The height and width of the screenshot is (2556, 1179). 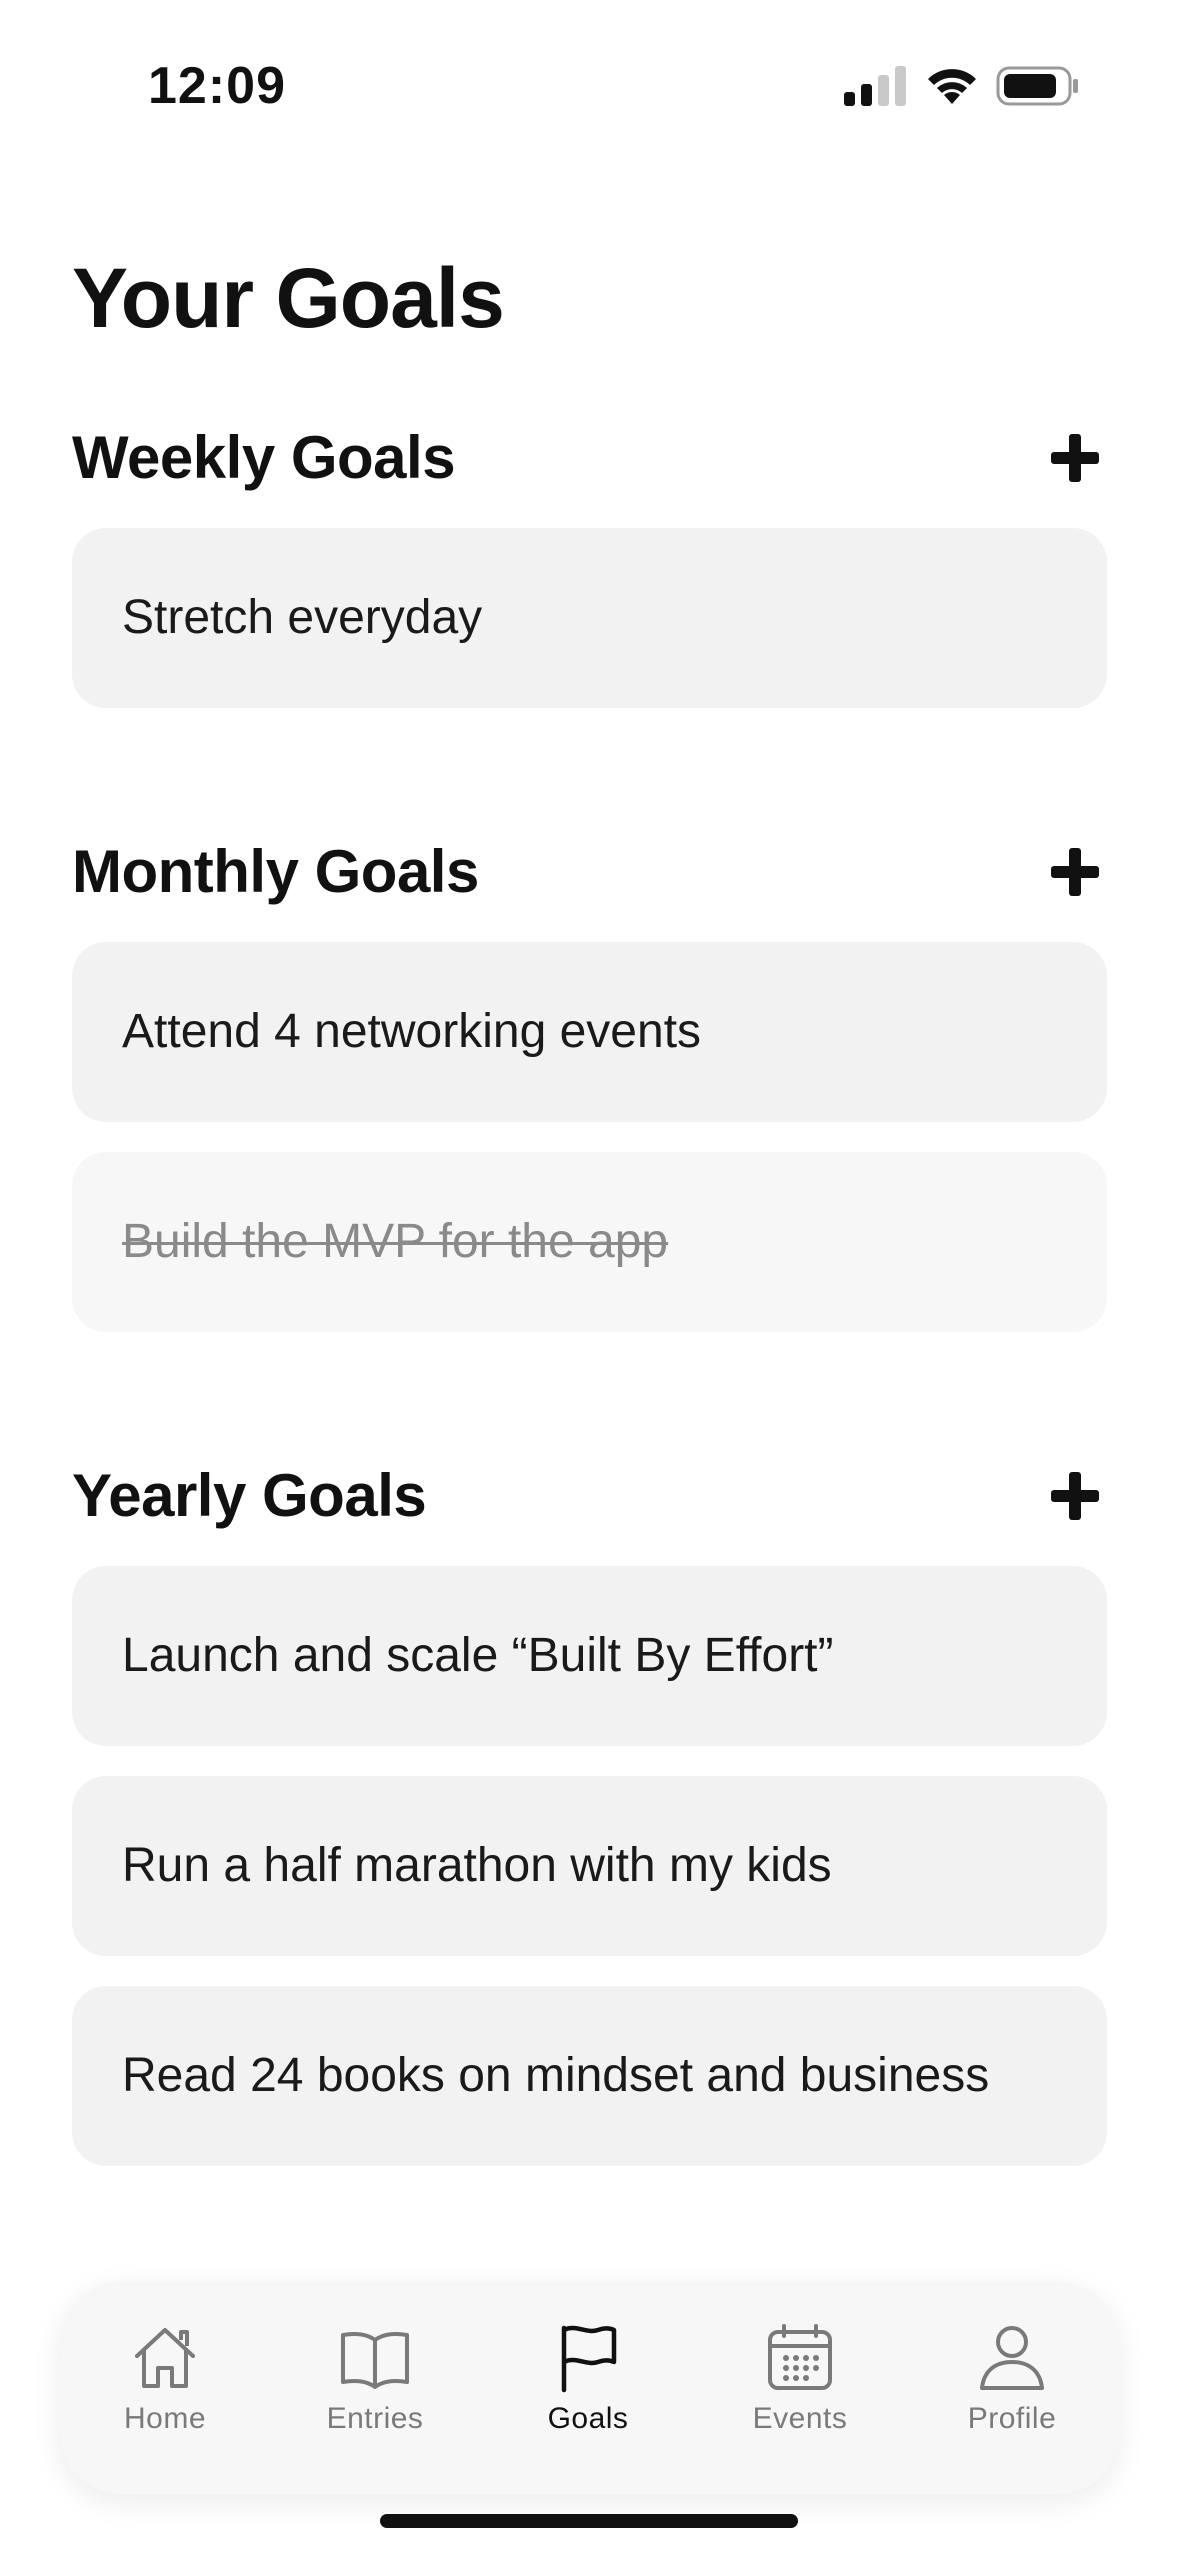 I want to click on goal-card: Attend 4 networking events, so click(x=589, y=1032).